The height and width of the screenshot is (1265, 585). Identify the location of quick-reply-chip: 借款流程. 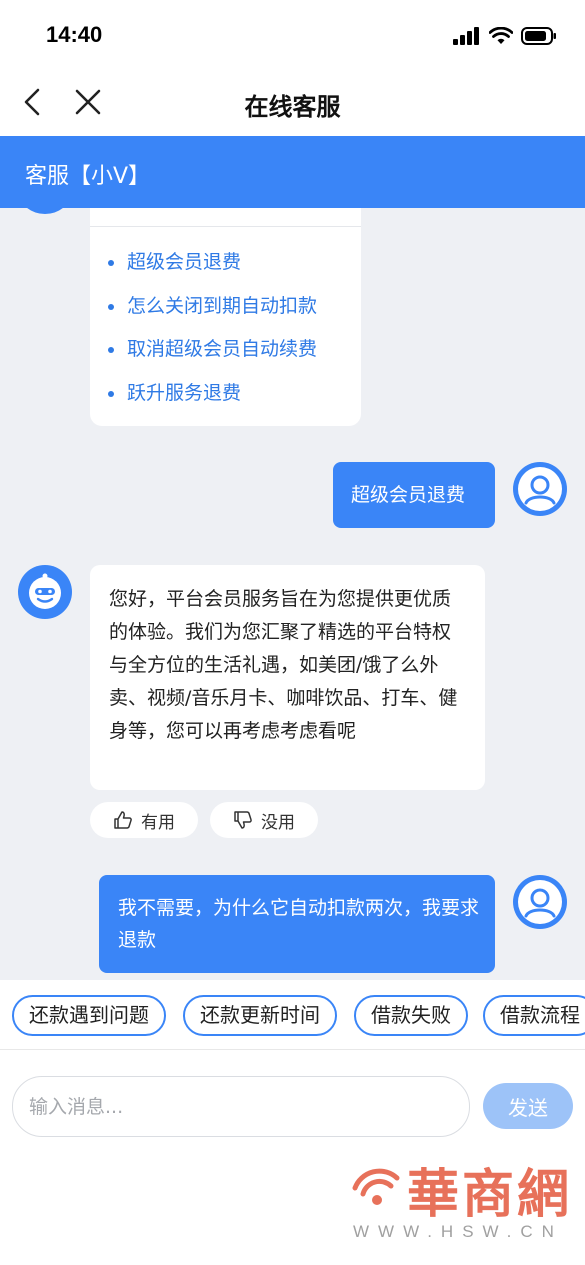
(534, 1015).